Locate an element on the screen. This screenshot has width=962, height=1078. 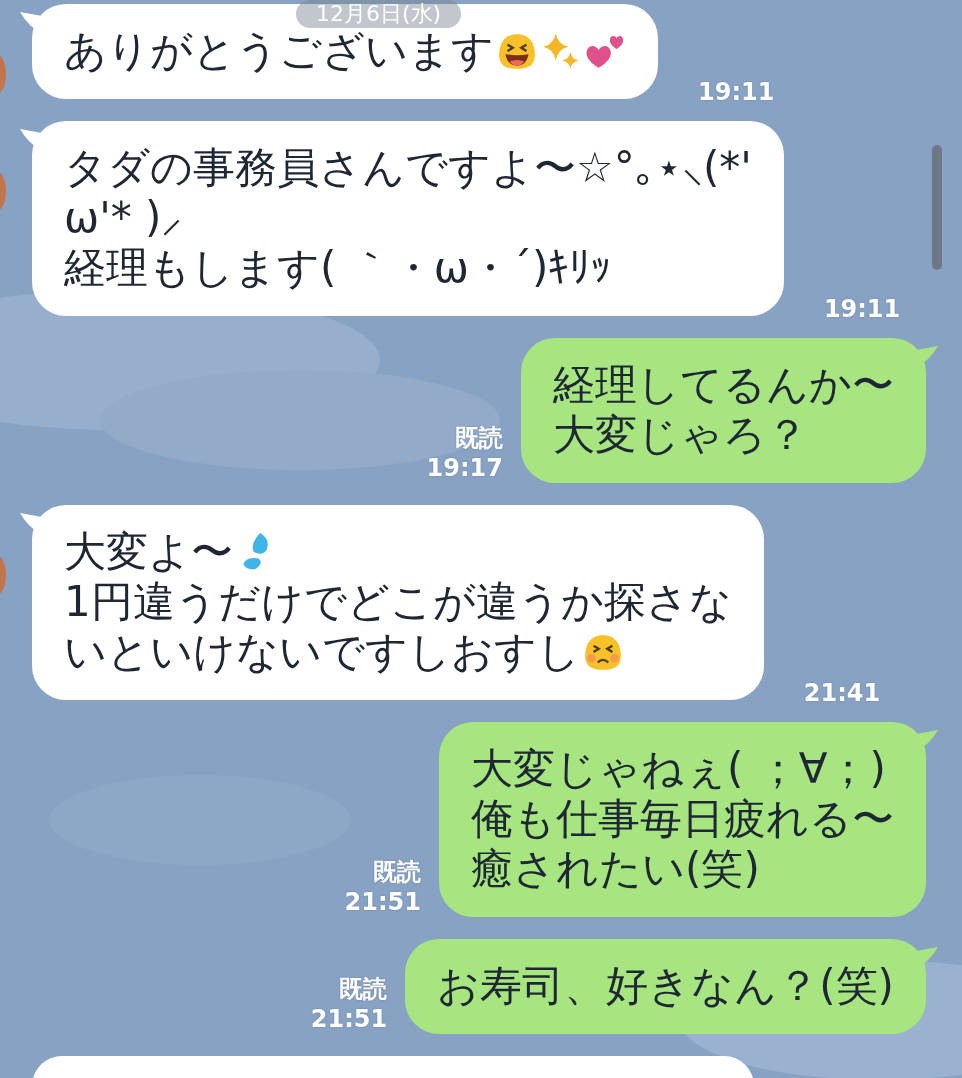
message-text: お寿司、好きなん？(笑) is located at coordinates (665, 986).